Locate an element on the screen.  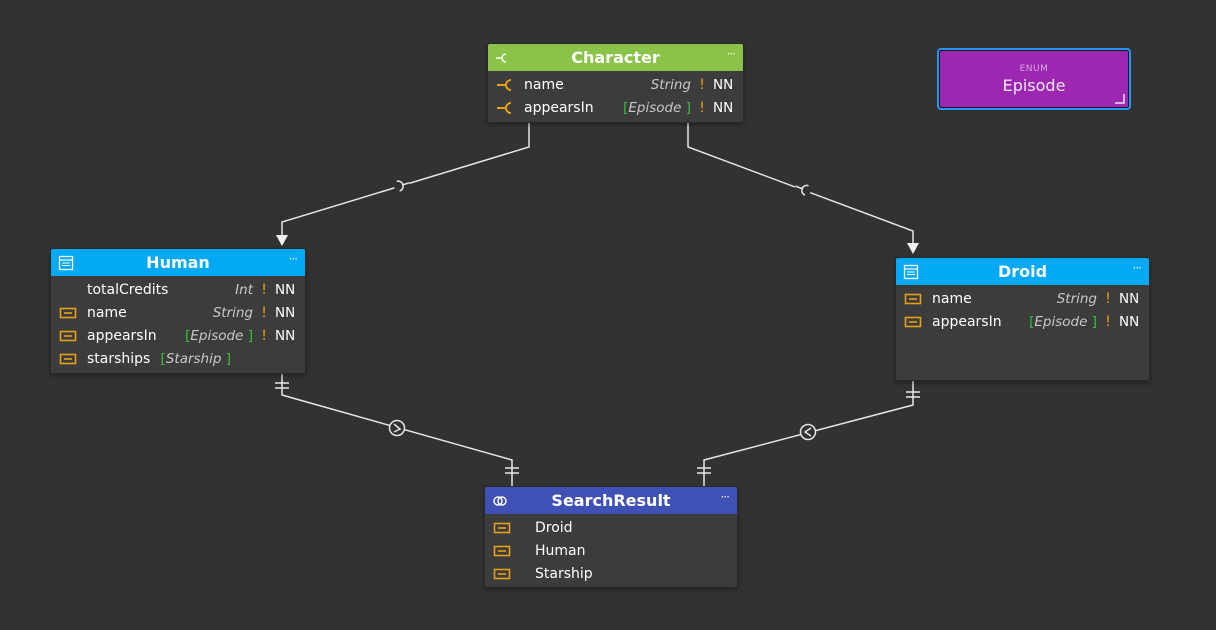
link-human-search is located at coordinates (397, 429).